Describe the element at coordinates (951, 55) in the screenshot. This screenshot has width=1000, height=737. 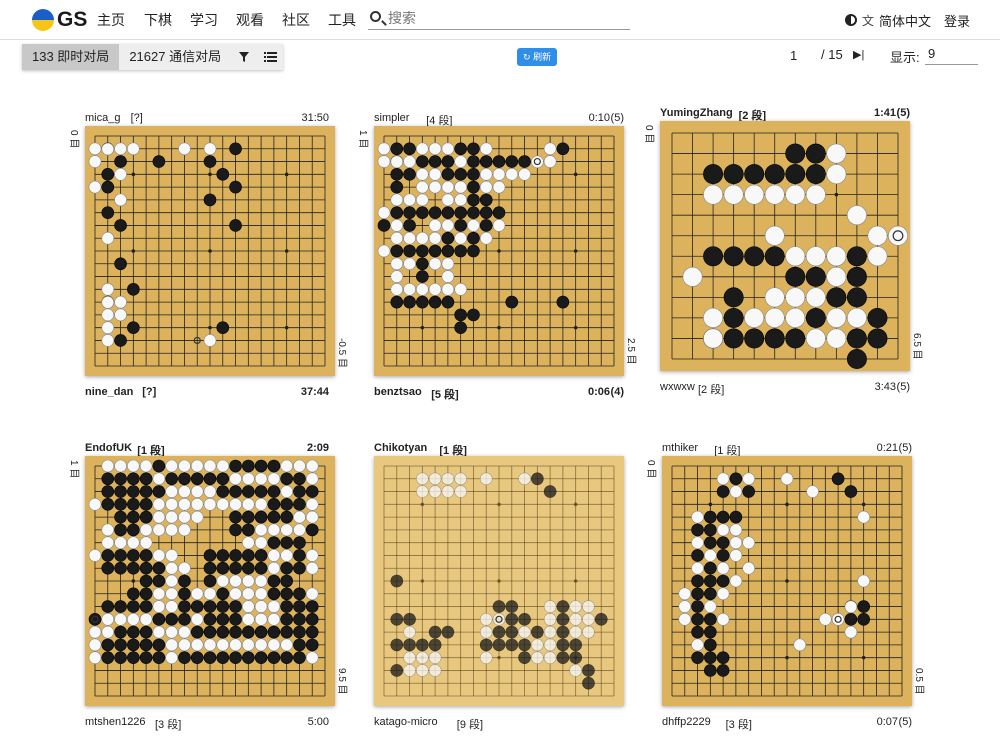
I see `show-count-select: 9` at that location.